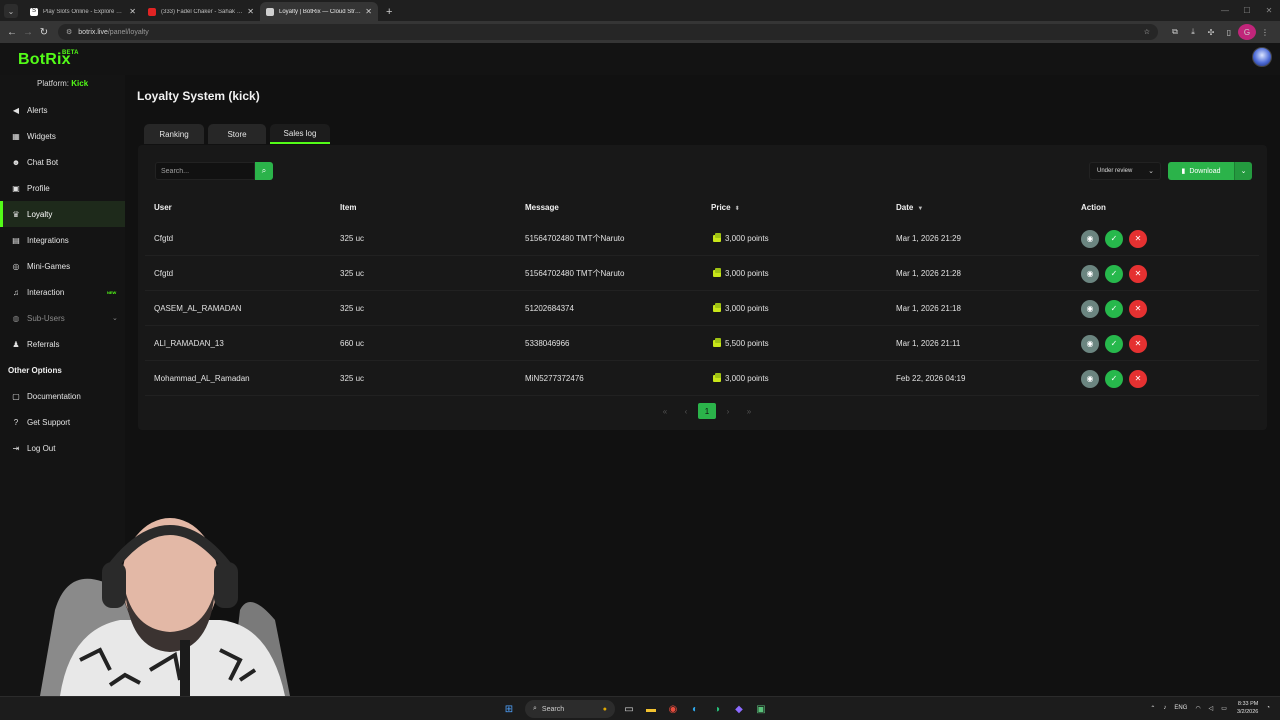  Describe the element at coordinates (741, 308) in the screenshot. I see `cell-price: 3,000 points` at that location.